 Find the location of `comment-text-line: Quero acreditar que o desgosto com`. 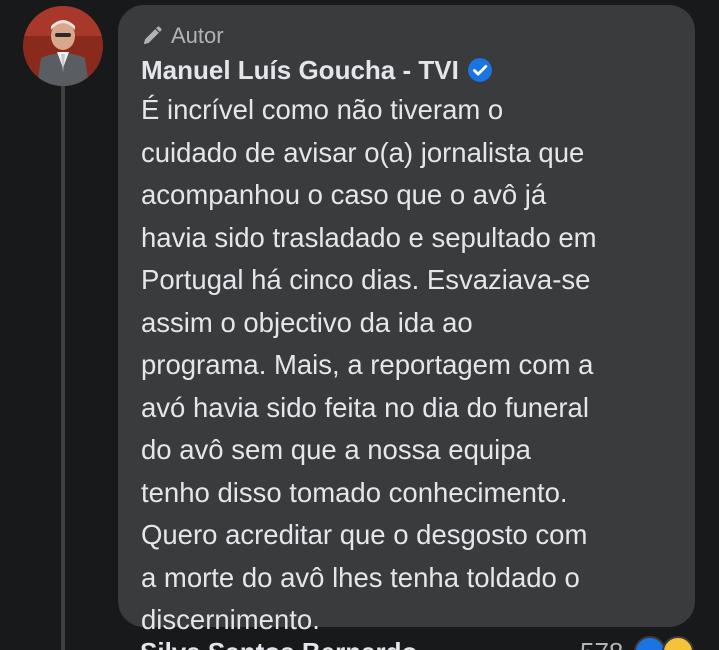

comment-text-line: Quero acreditar que o desgosto com is located at coordinates (364, 534).